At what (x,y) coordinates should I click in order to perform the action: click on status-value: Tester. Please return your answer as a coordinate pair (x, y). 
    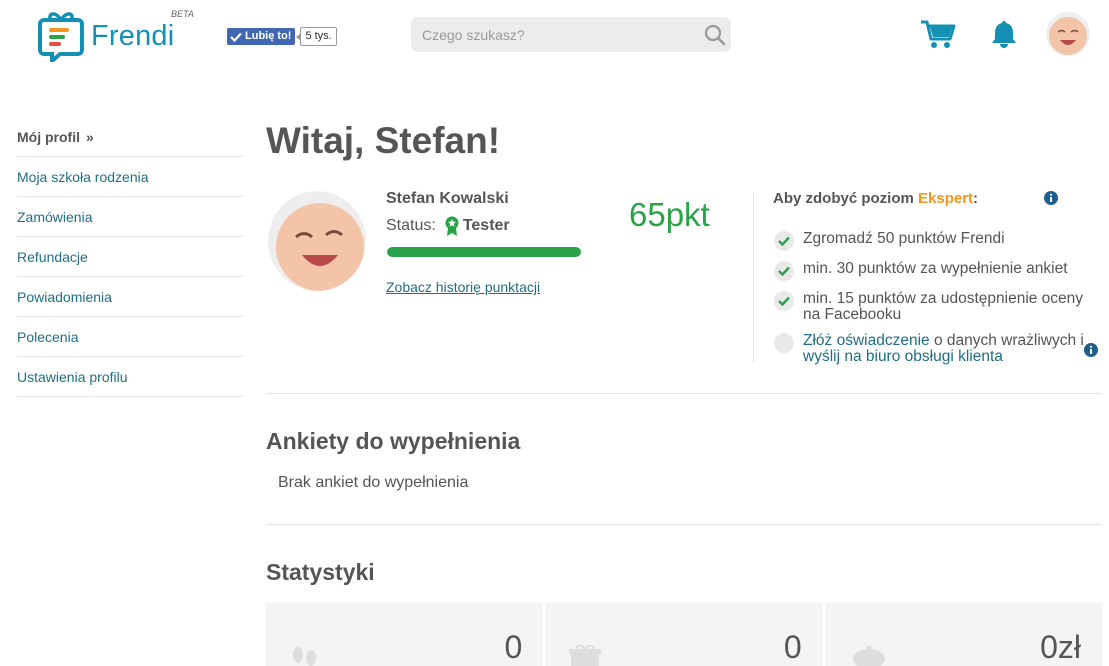
    Looking at the image, I should click on (486, 225).